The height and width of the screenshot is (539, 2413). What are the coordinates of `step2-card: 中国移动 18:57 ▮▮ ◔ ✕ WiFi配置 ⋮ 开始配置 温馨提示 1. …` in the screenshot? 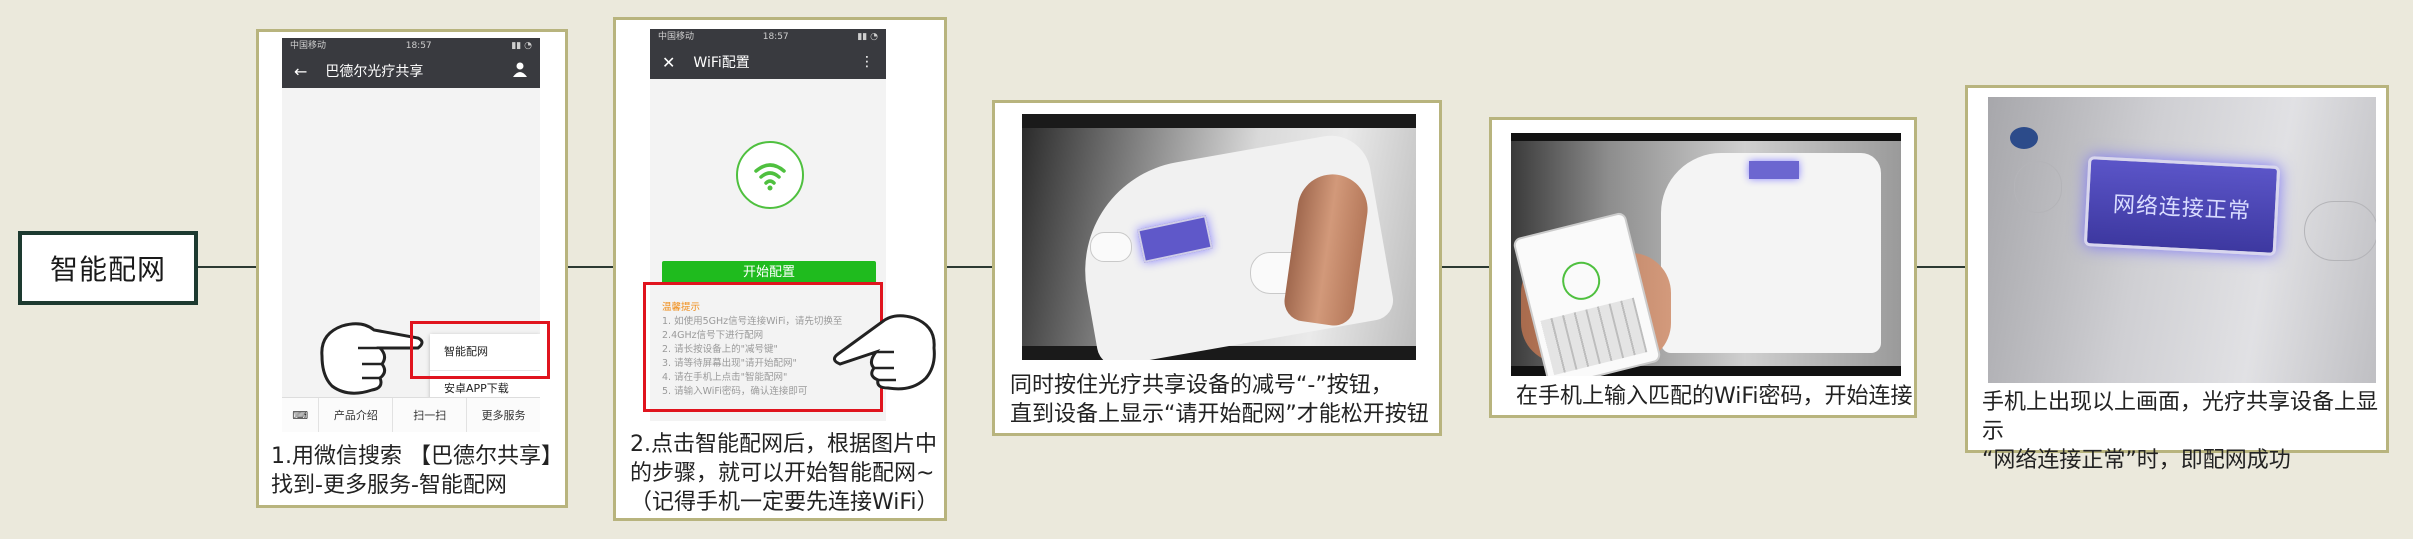 It's located at (780, 269).